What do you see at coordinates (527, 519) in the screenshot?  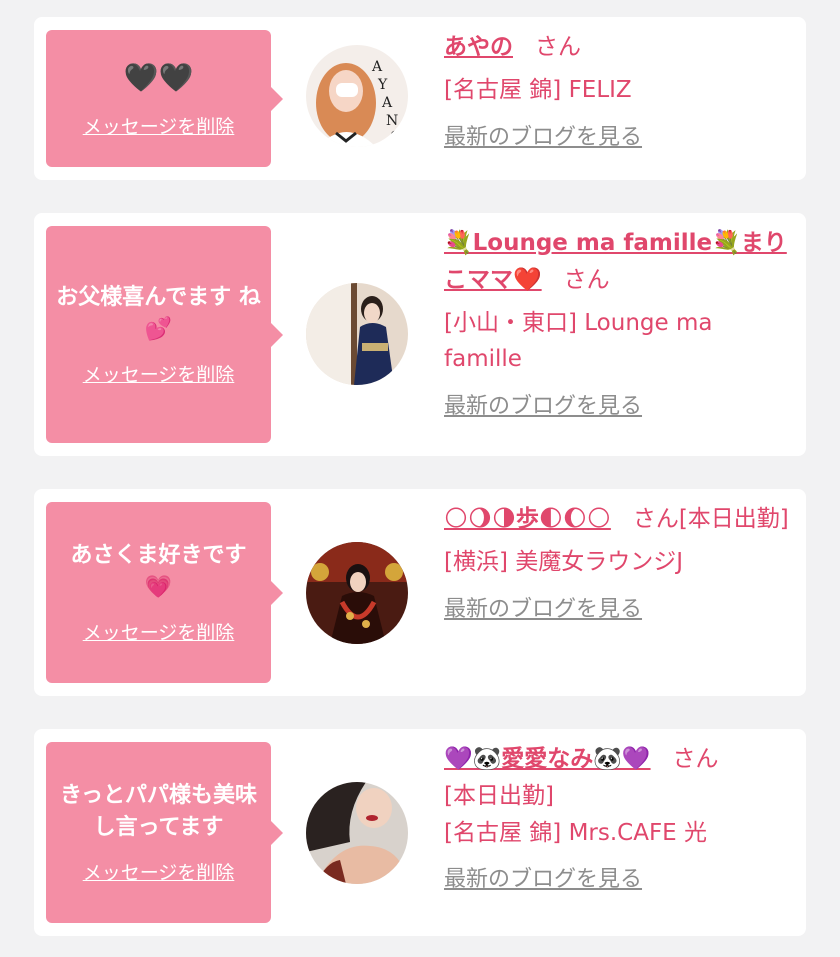 I see `profile-name-link: 🌕🌖🌗歩🌓🌔🌕` at bounding box center [527, 519].